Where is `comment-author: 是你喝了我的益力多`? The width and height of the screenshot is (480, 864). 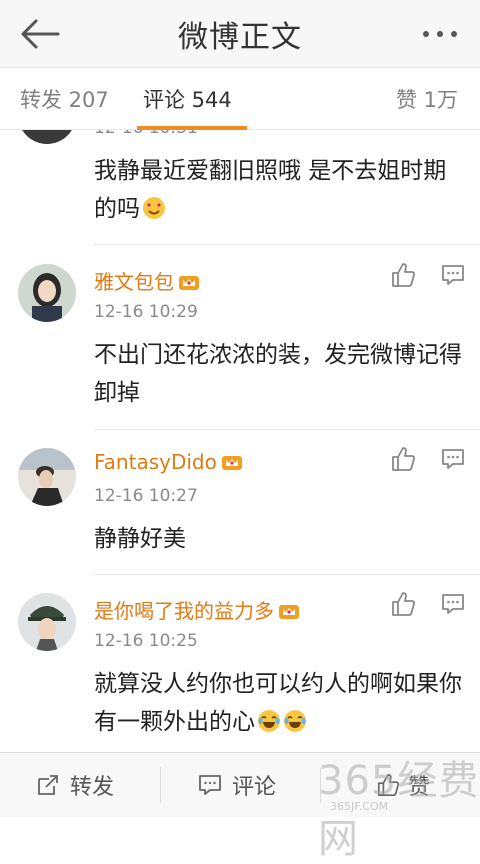
comment-author: 是你喝了我的益力多 is located at coordinates (197, 609).